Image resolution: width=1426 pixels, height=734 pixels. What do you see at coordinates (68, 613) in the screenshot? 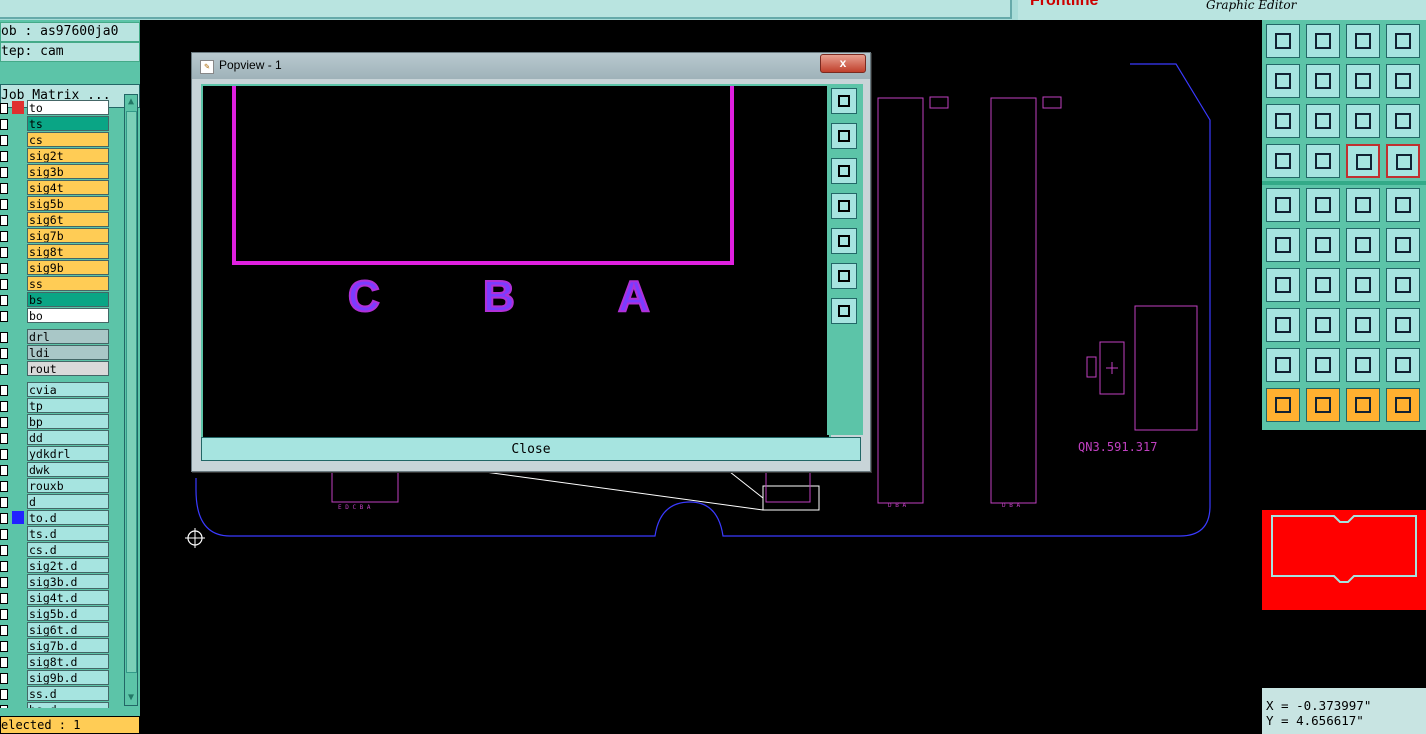
I see `layer-name: sig5b.d` at bounding box center [68, 613].